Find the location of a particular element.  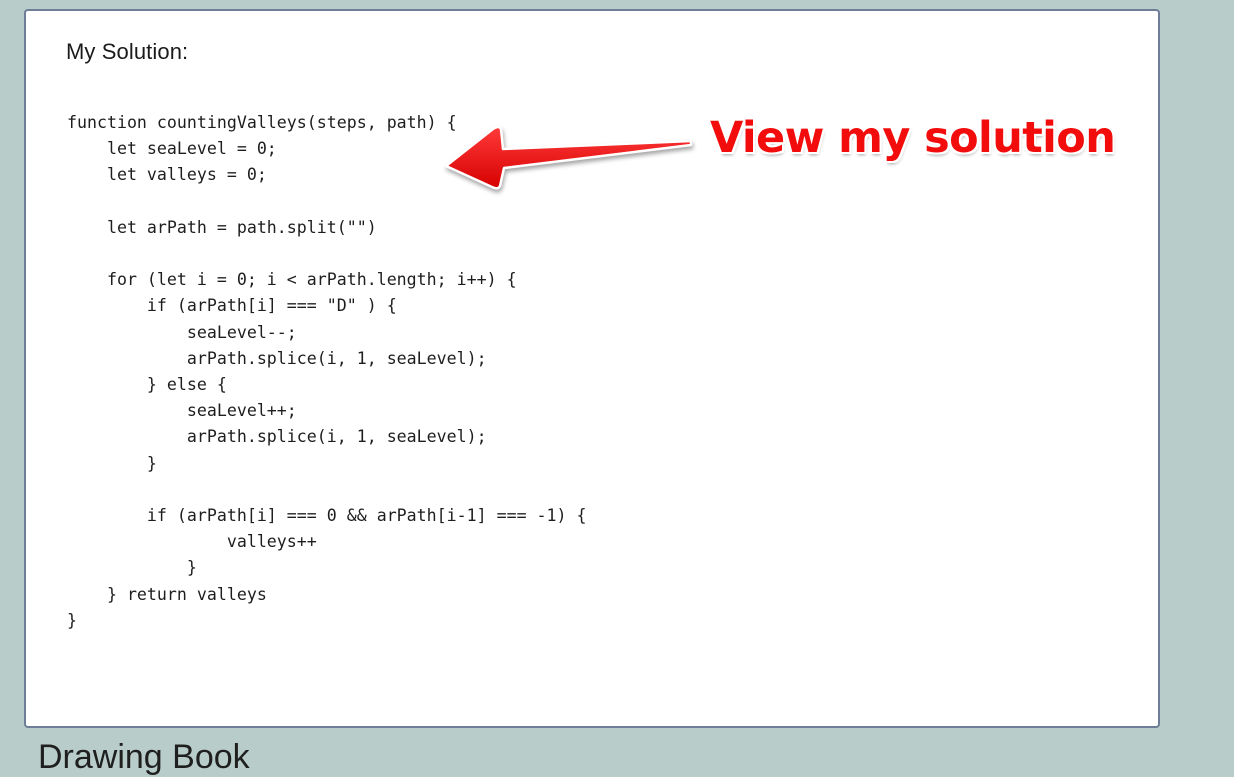

next-section-heading: Drawing Book is located at coordinates (144, 757).